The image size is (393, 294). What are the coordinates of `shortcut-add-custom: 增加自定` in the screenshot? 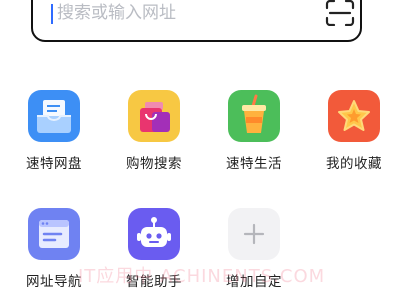 It's located at (254, 249).